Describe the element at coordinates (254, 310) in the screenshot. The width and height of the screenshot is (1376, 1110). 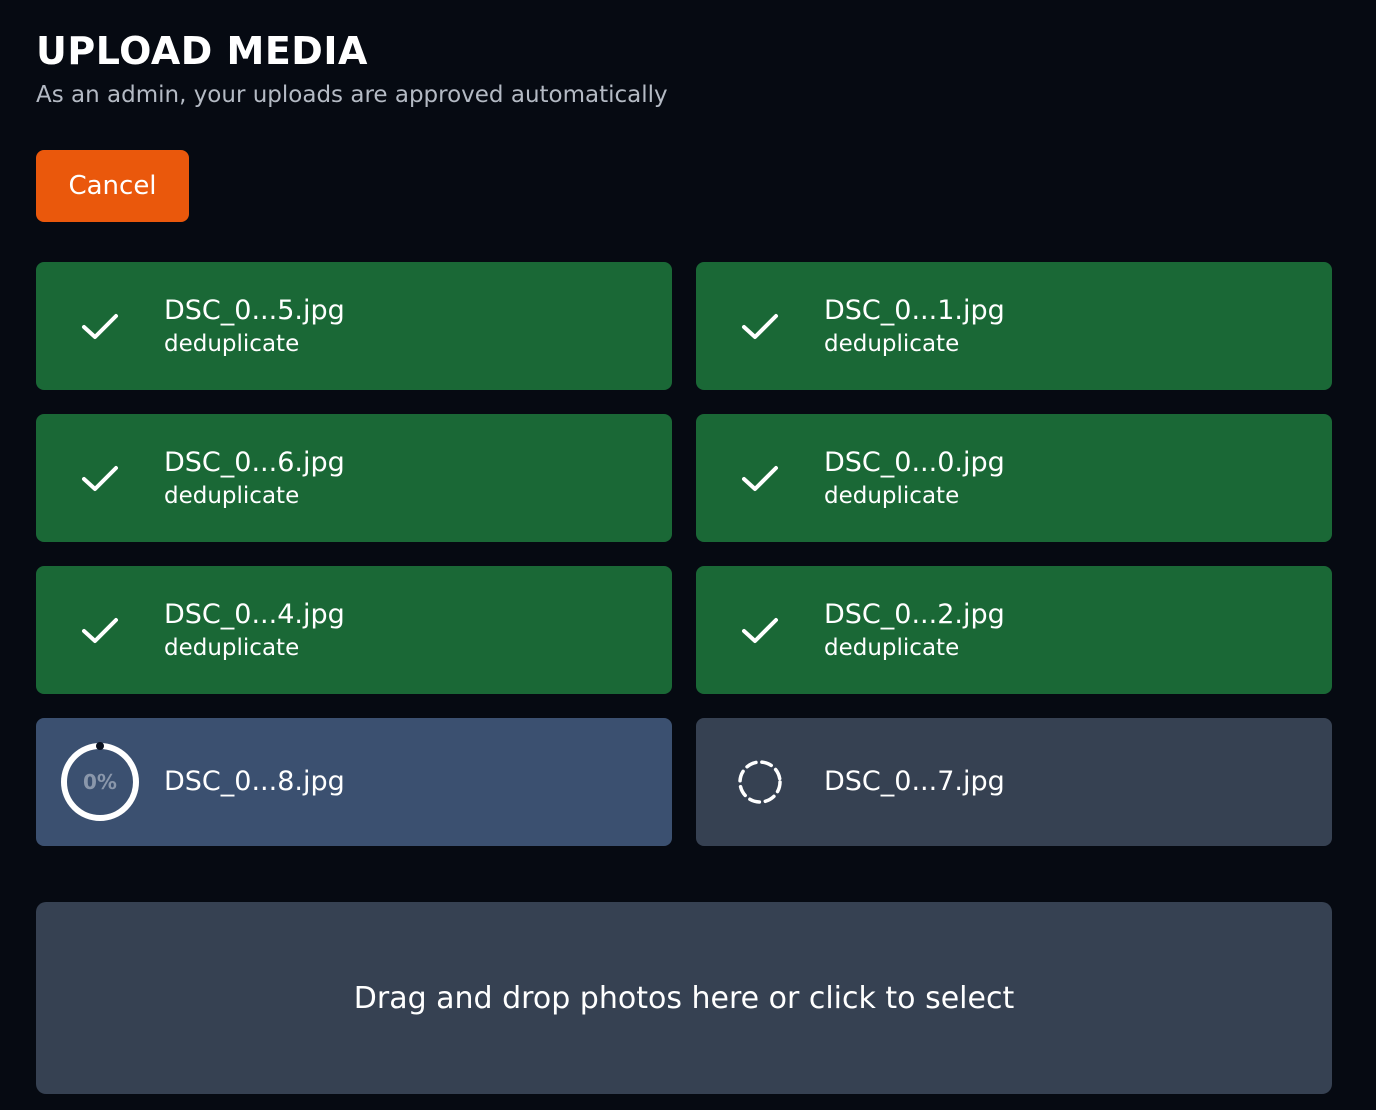
I see `file-name: DSC_0...5.jpg` at that location.